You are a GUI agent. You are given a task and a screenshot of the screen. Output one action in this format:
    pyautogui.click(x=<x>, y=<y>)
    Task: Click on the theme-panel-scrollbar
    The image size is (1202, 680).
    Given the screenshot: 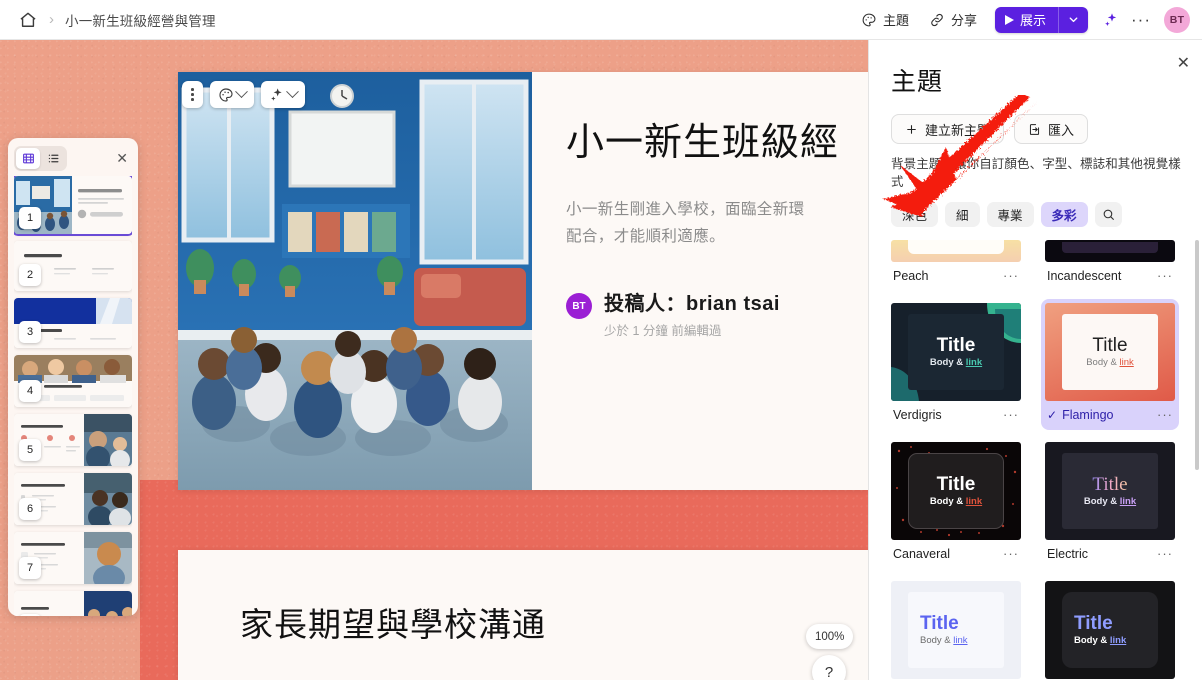 What is the action you would take?
    pyautogui.click(x=1197, y=355)
    